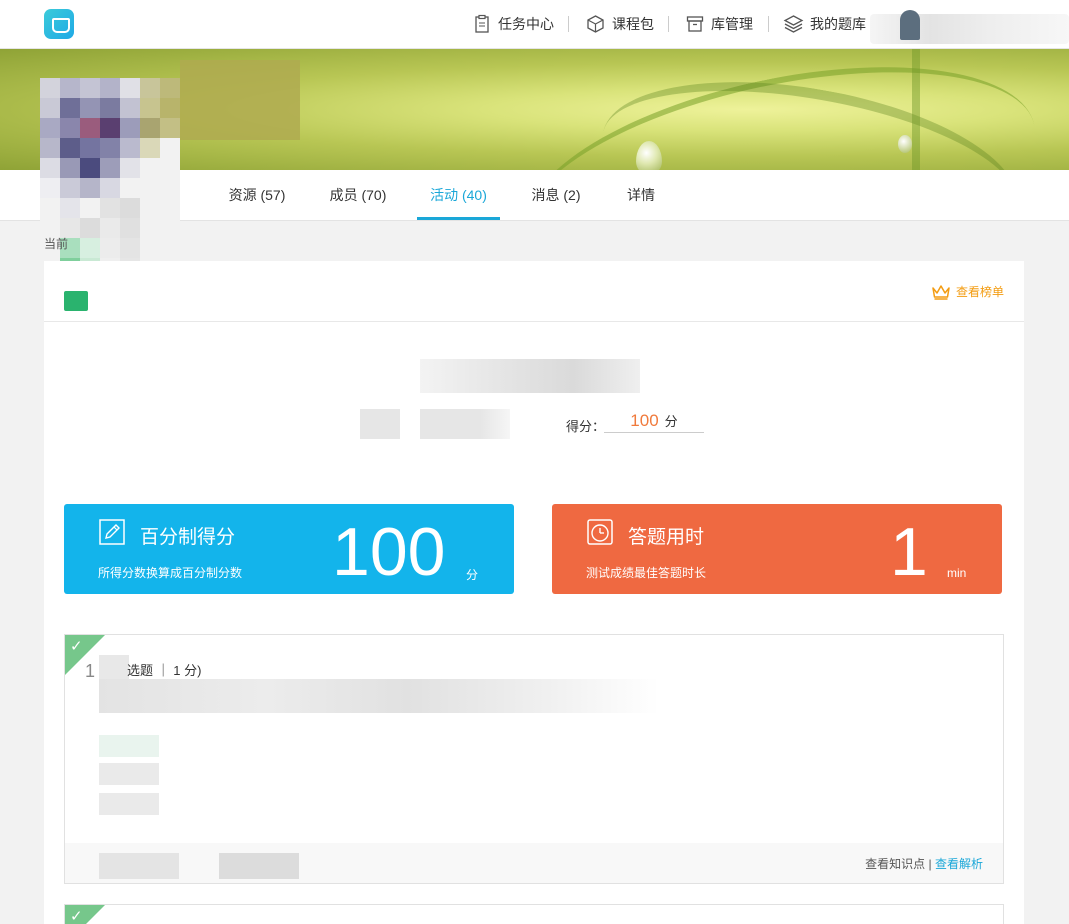 Image resolution: width=1069 pixels, height=924 pixels. Describe the element at coordinates (695, 24) in the screenshot. I see `archive-icon` at that location.